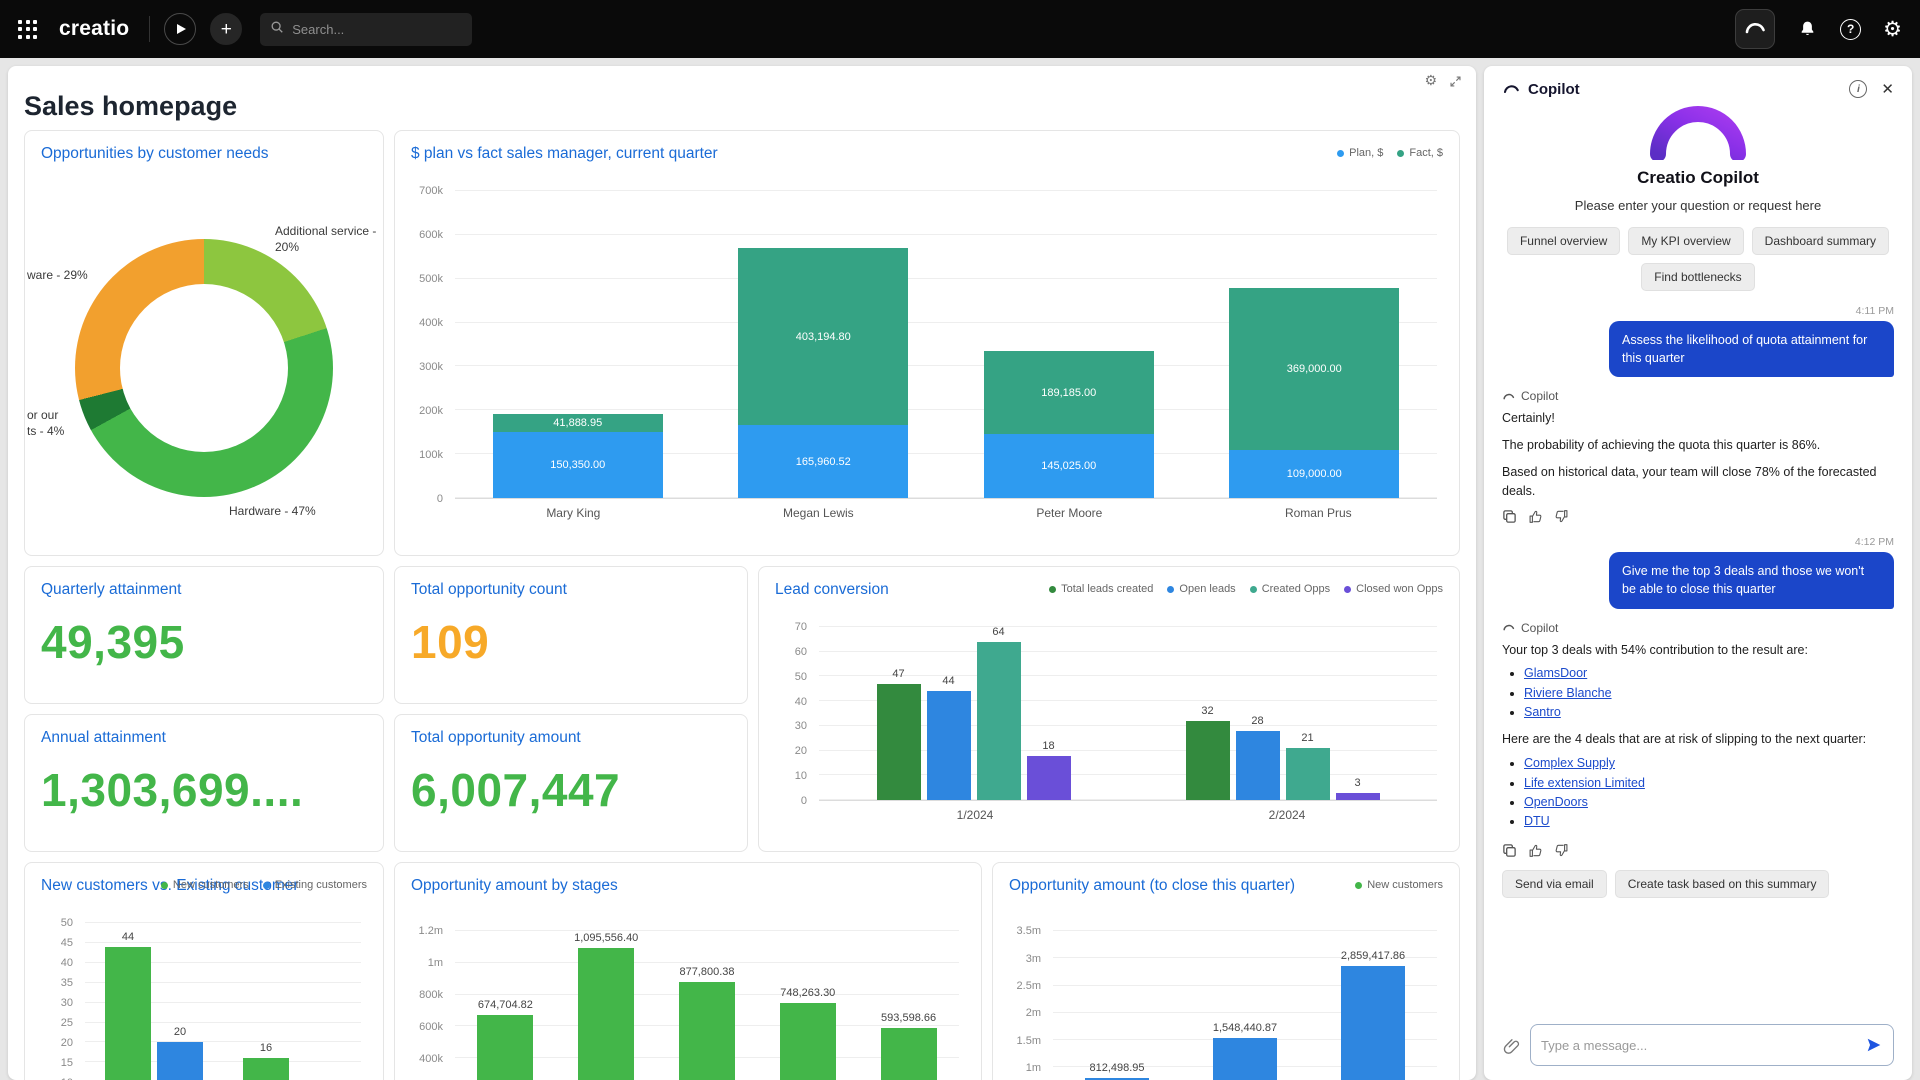 The image size is (1920, 1080). I want to click on chart-title: Opportunity amount by stages, so click(514, 885).